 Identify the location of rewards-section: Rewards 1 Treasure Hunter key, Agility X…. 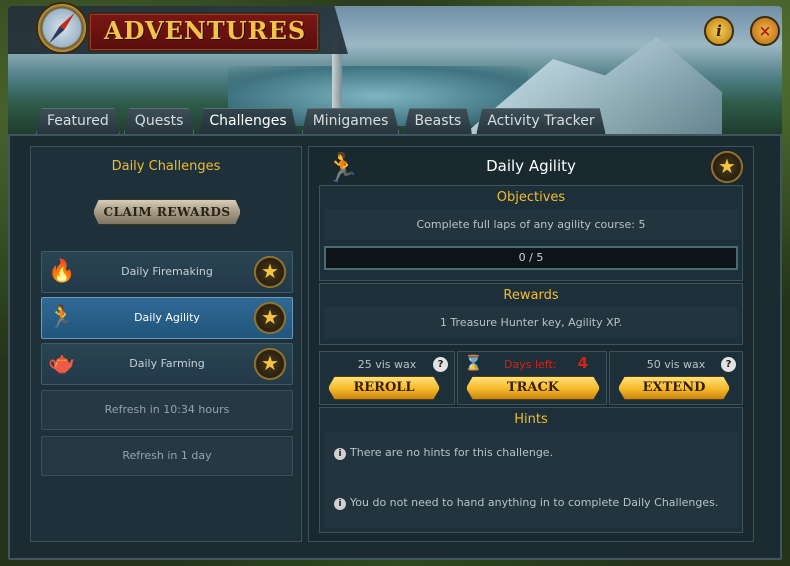
(531, 314).